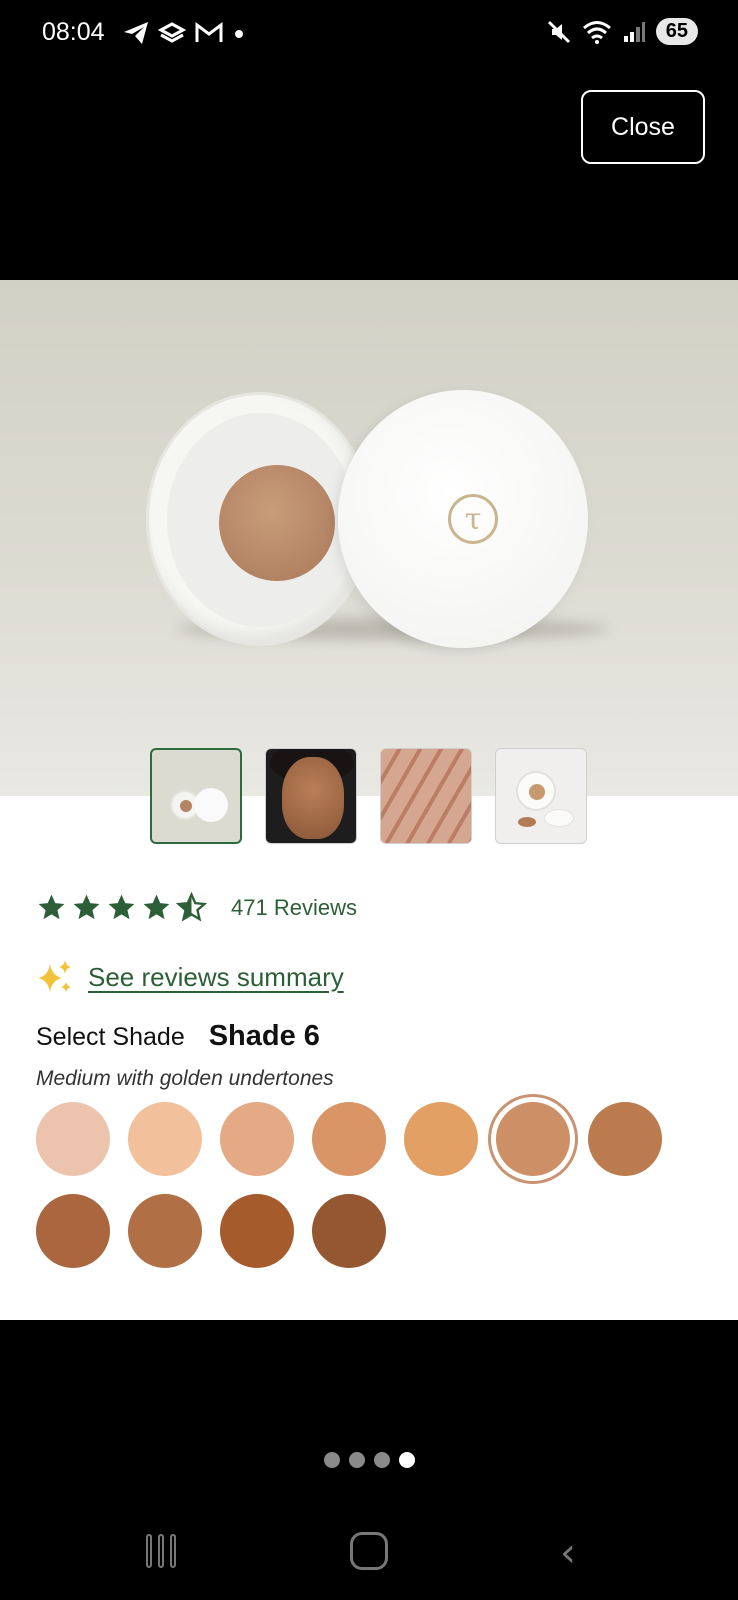  I want to click on select-shade-label: Select Shade, so click(110, 1037).